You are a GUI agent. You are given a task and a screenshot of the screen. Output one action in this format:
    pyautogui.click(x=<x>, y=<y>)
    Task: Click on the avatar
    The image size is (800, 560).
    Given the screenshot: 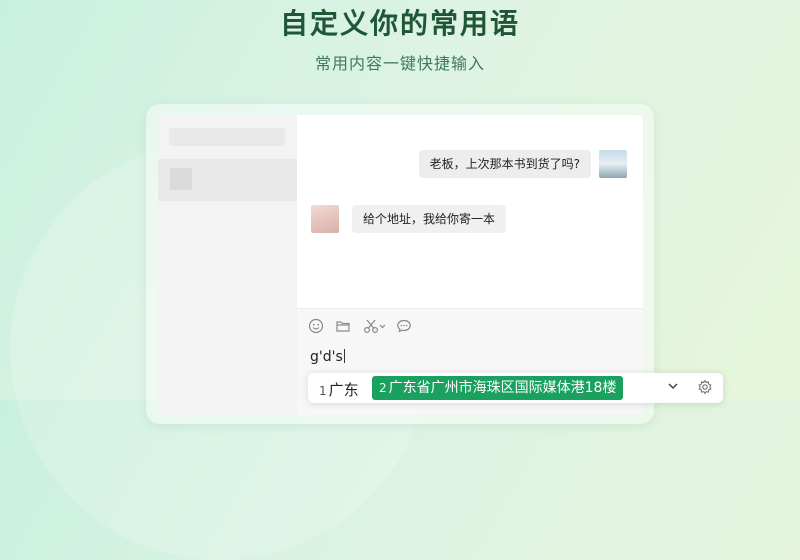 What is the action you would take?
    pyautogui.click(x=181, y=179)
    